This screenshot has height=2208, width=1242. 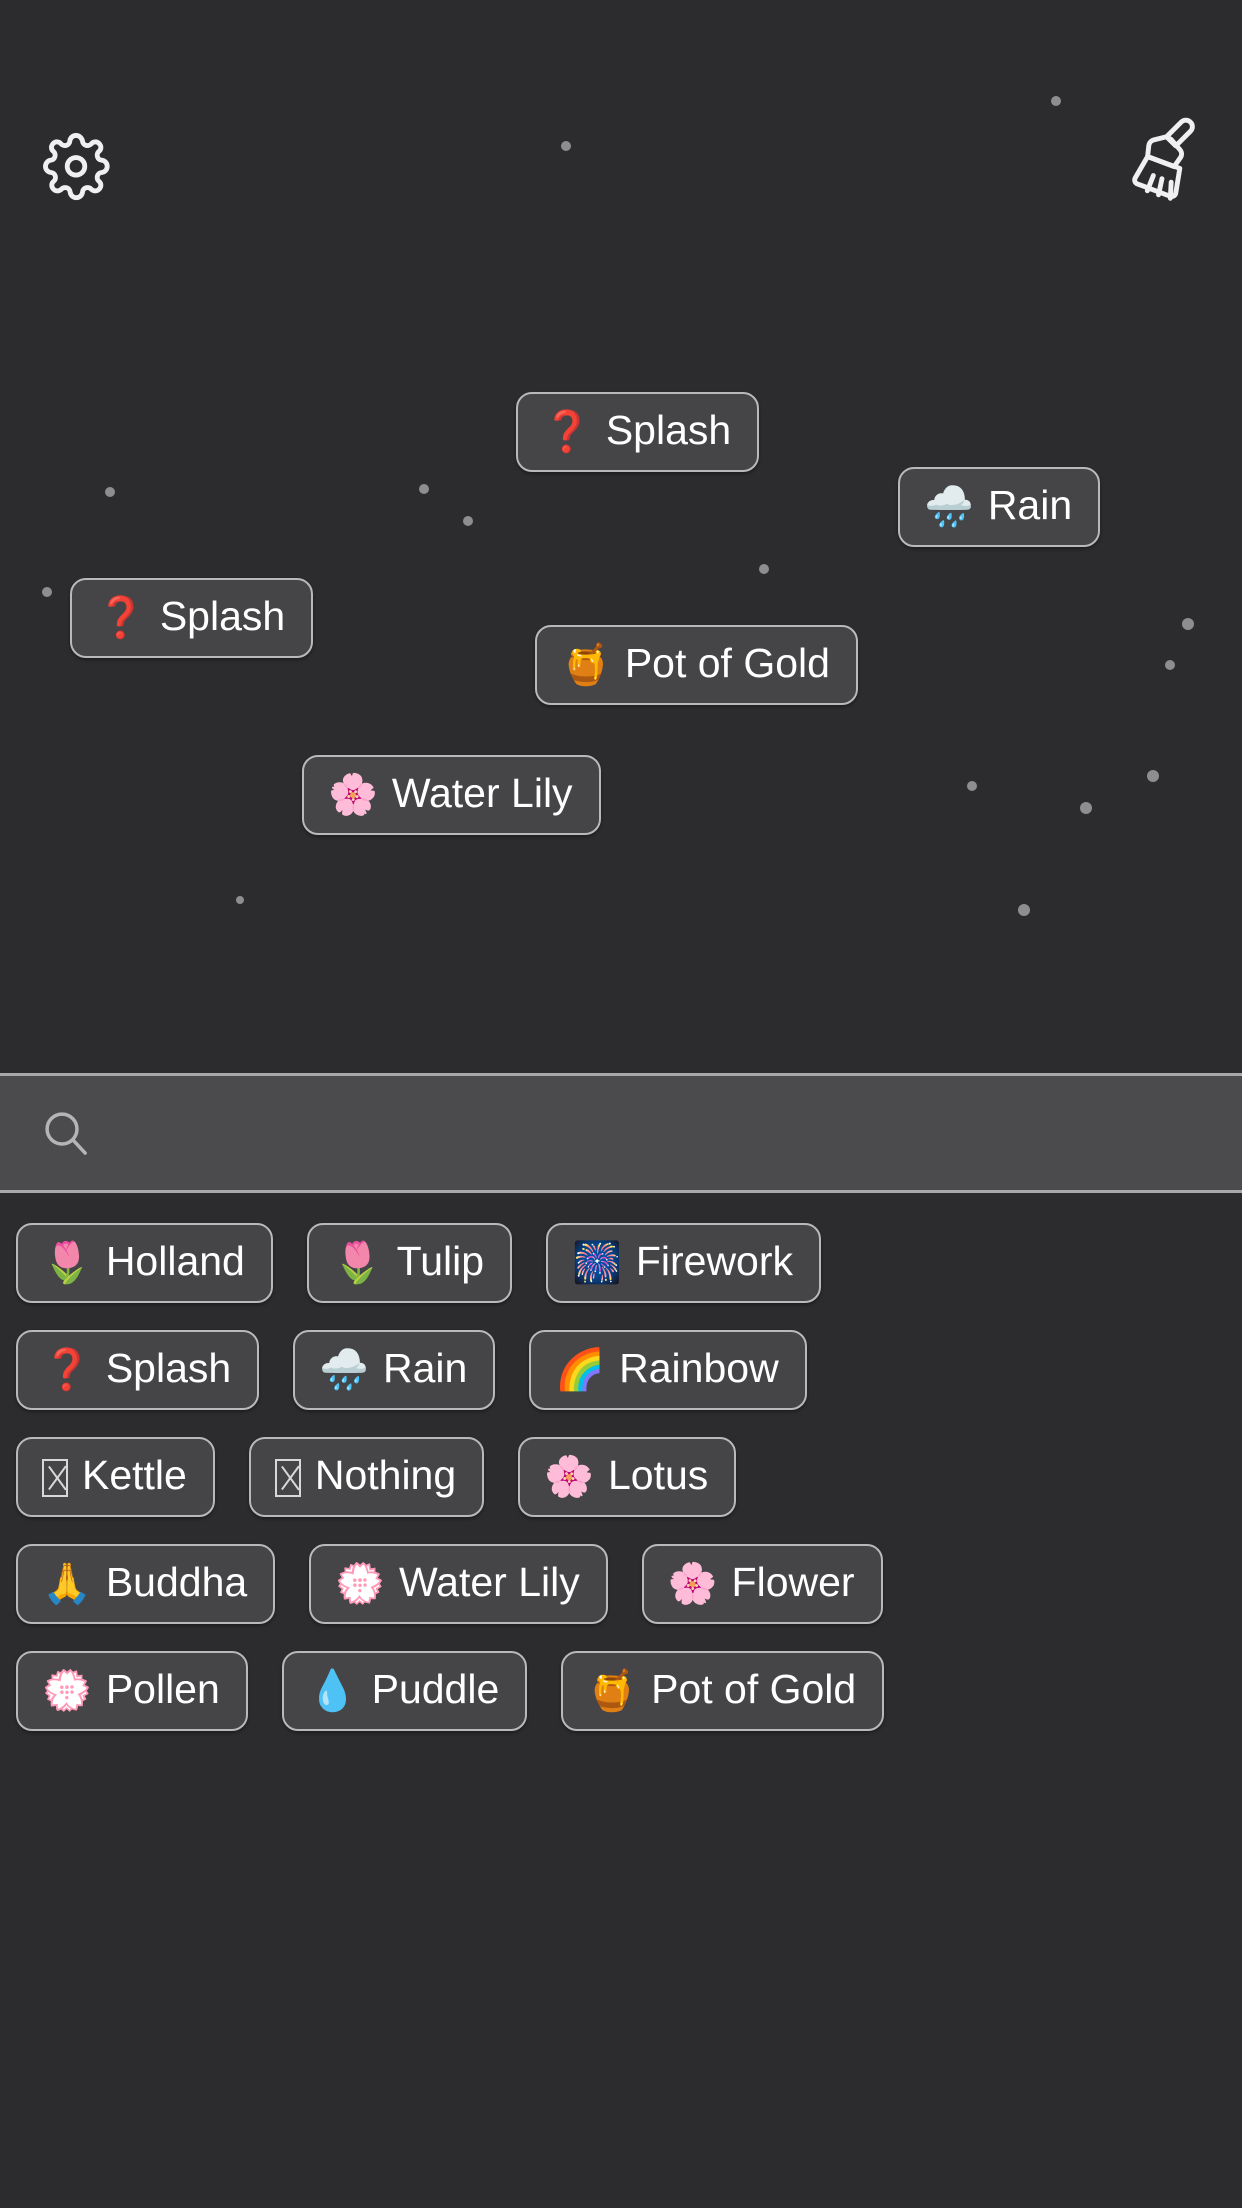 I want to click on drawer-row: Kettle Nothing 🌸 Lotus, so click(x=621, y=1477).